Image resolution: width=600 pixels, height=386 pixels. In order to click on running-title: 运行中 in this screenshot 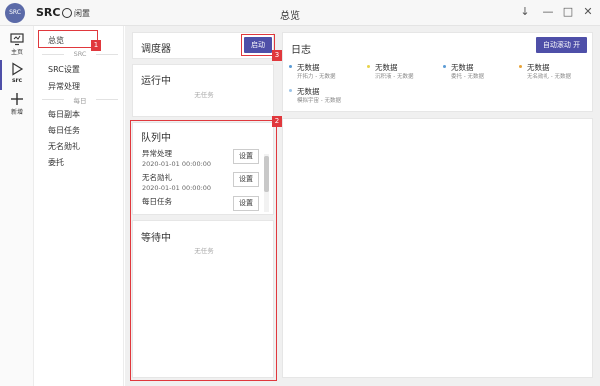, I will do `click(156, 81)`.